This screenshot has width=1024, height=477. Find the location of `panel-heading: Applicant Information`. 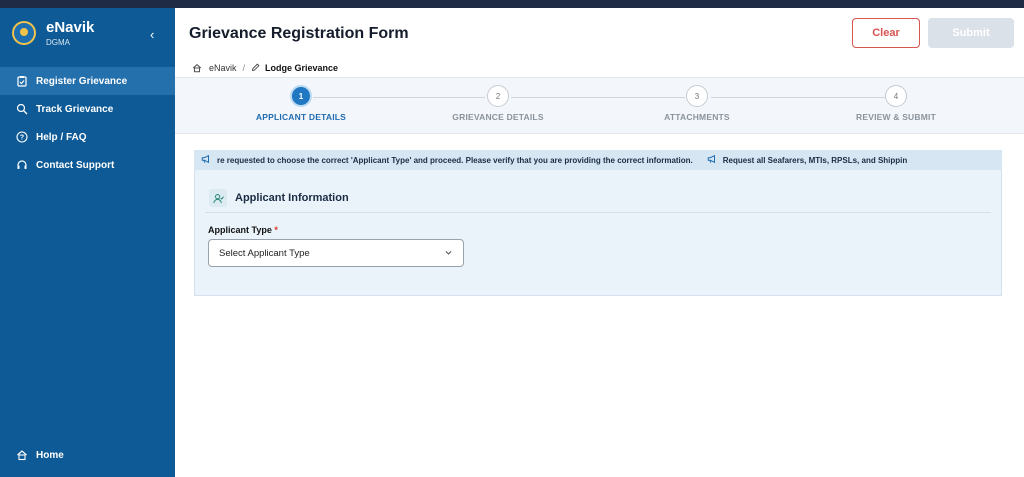

panel-heading: Applicant Information is located at coordinates (279, 198).